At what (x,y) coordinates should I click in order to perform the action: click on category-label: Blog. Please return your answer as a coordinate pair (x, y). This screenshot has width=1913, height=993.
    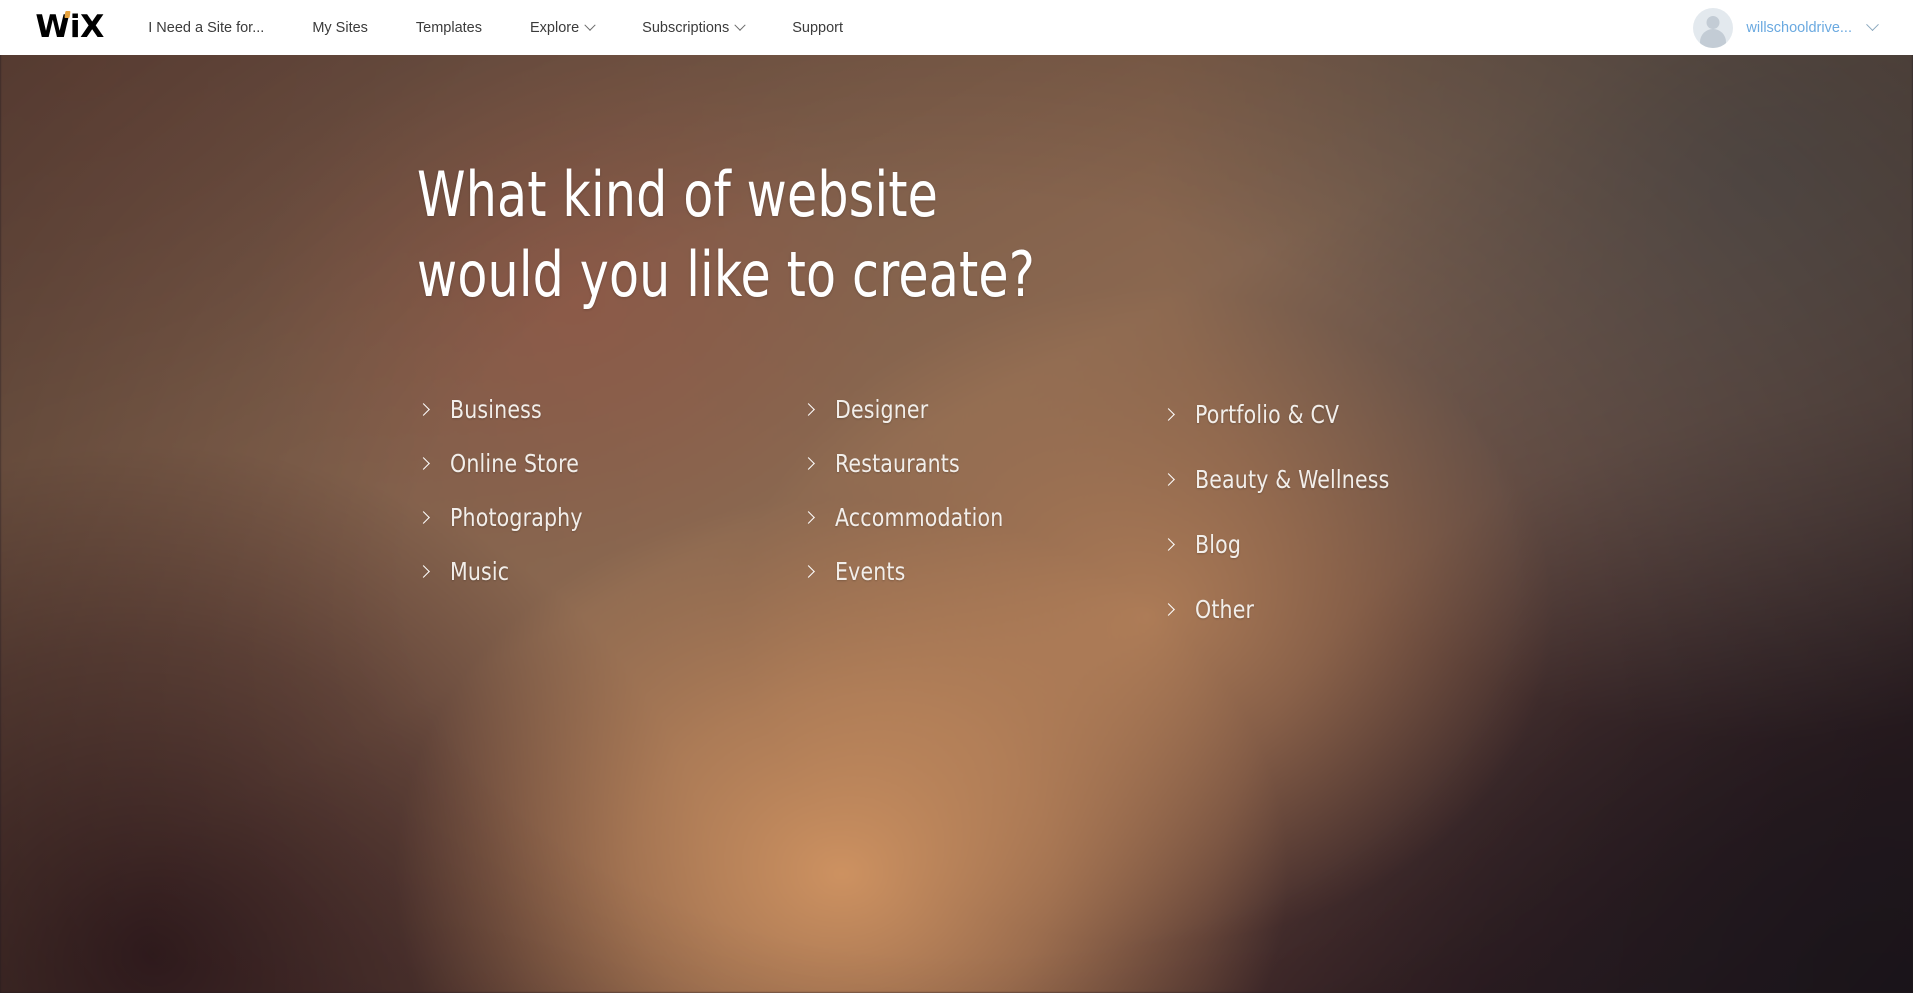
    Looking at the image, I should click on (1218, 544).